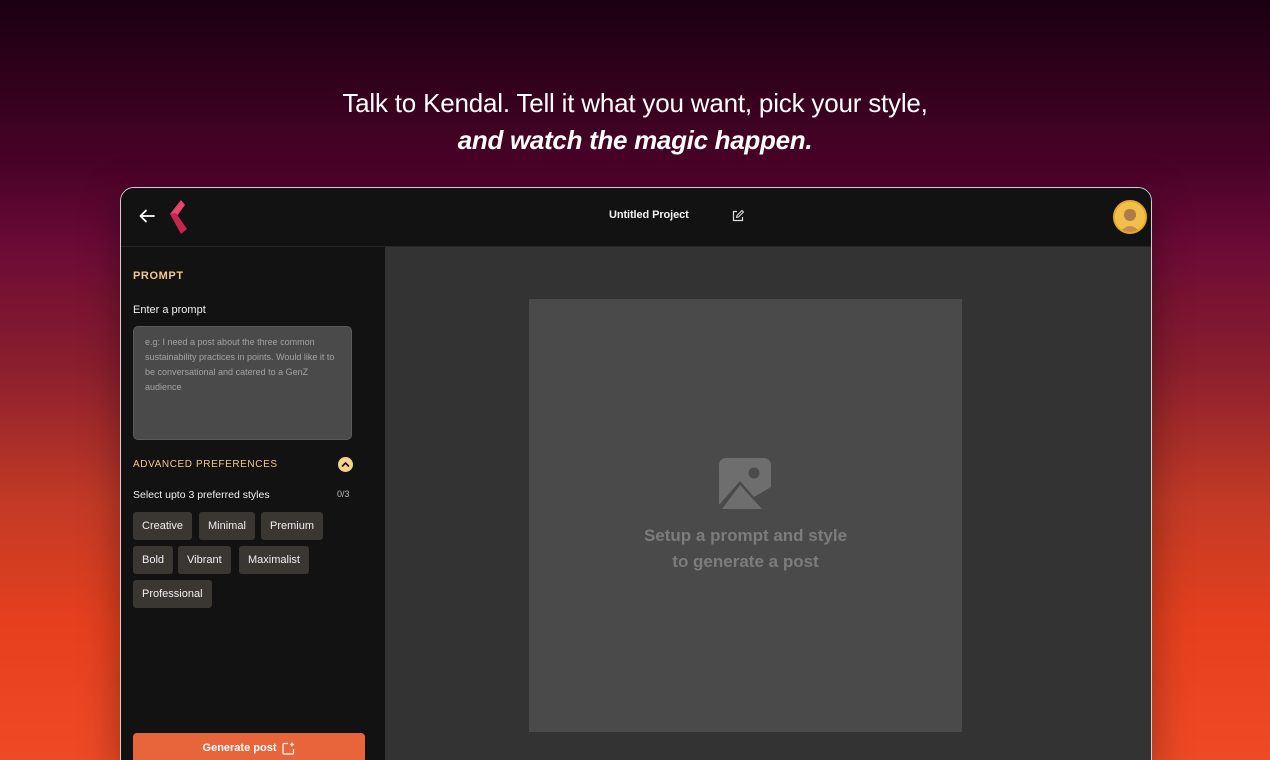  I want to click on kendal-logo, so click(178, 217).